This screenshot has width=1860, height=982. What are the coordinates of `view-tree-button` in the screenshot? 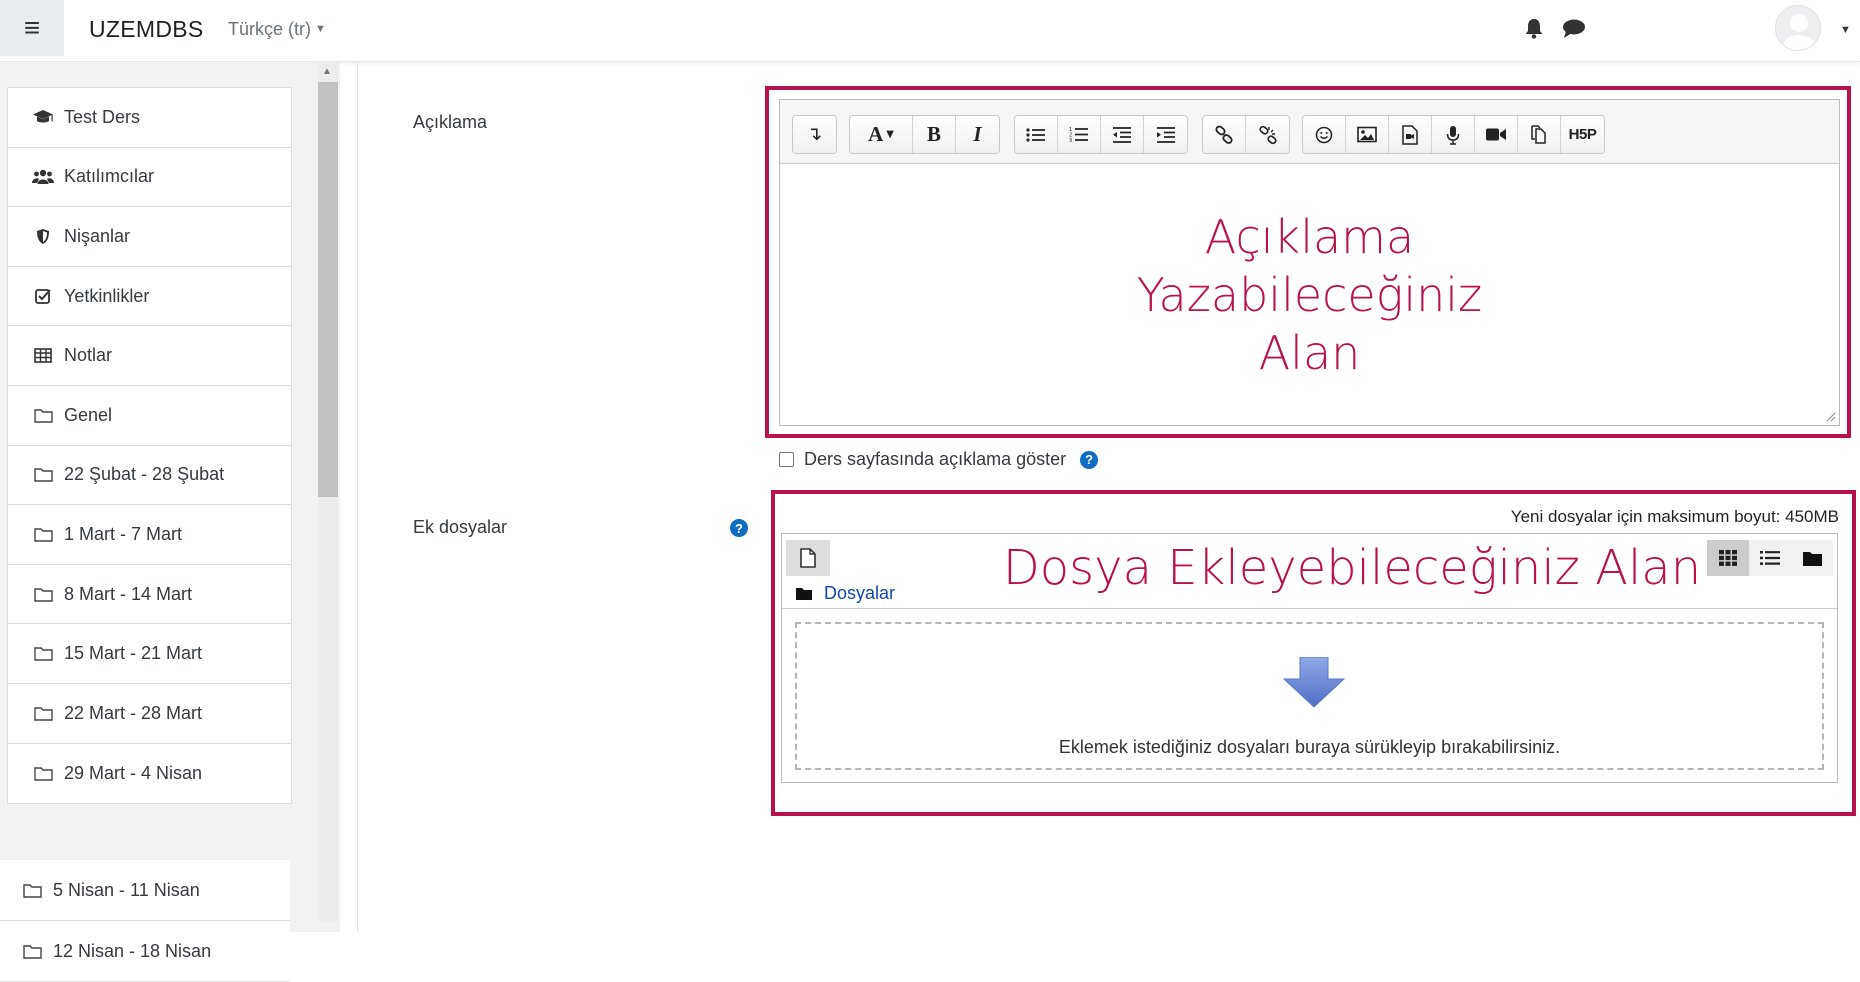 It's located at (1812, 558).